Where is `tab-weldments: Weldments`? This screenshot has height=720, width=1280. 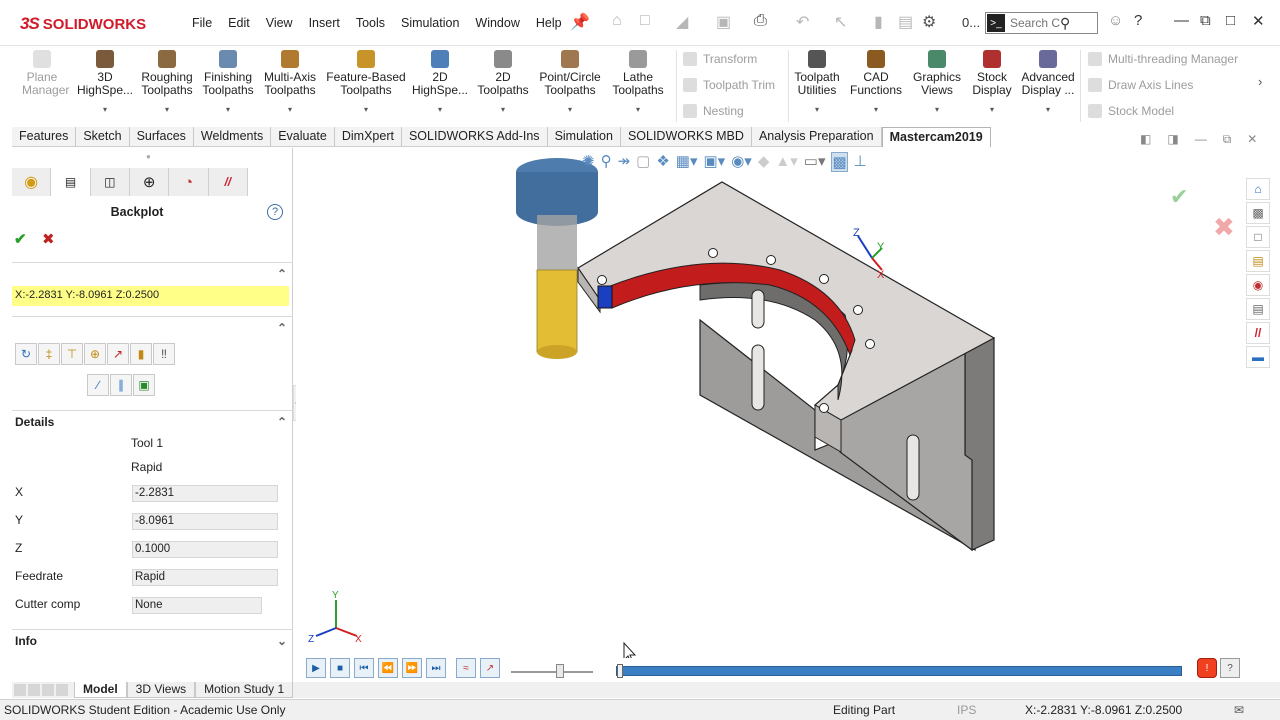
tab-weldments: Weldments is located at coordinates (233, 137).